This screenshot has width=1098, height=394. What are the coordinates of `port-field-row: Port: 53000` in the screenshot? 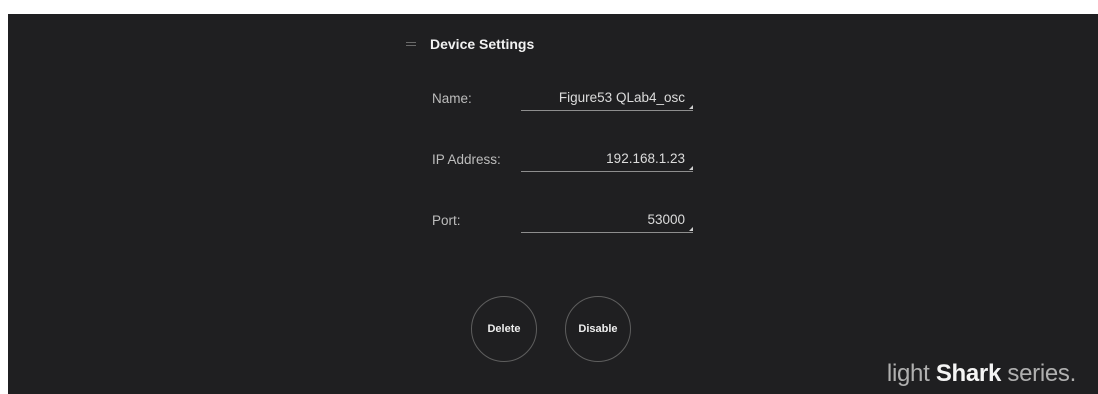 It's located at (567, 221).